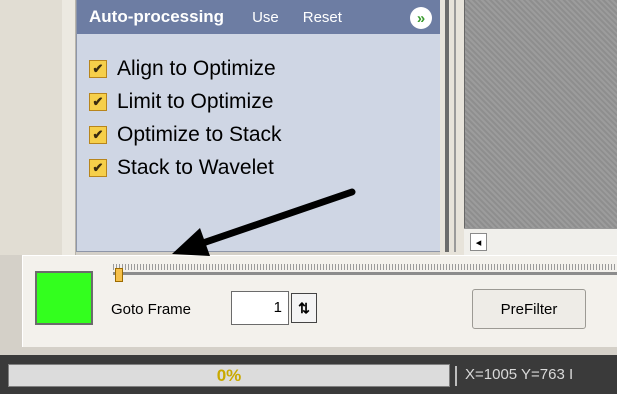  I want to click on prefilter-button: PreFilter, so click(529, 309).